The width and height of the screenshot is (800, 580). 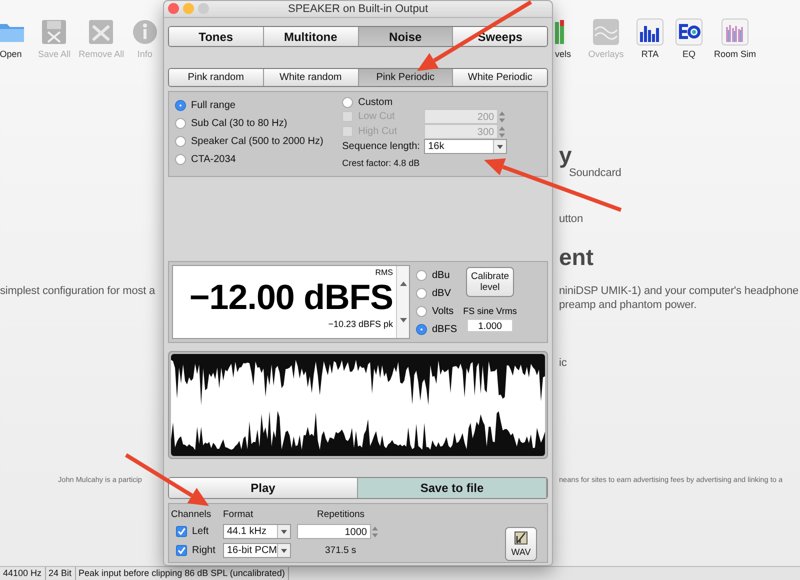 I want to click on toolbar-button: RTA, so click(x=650, y=38).